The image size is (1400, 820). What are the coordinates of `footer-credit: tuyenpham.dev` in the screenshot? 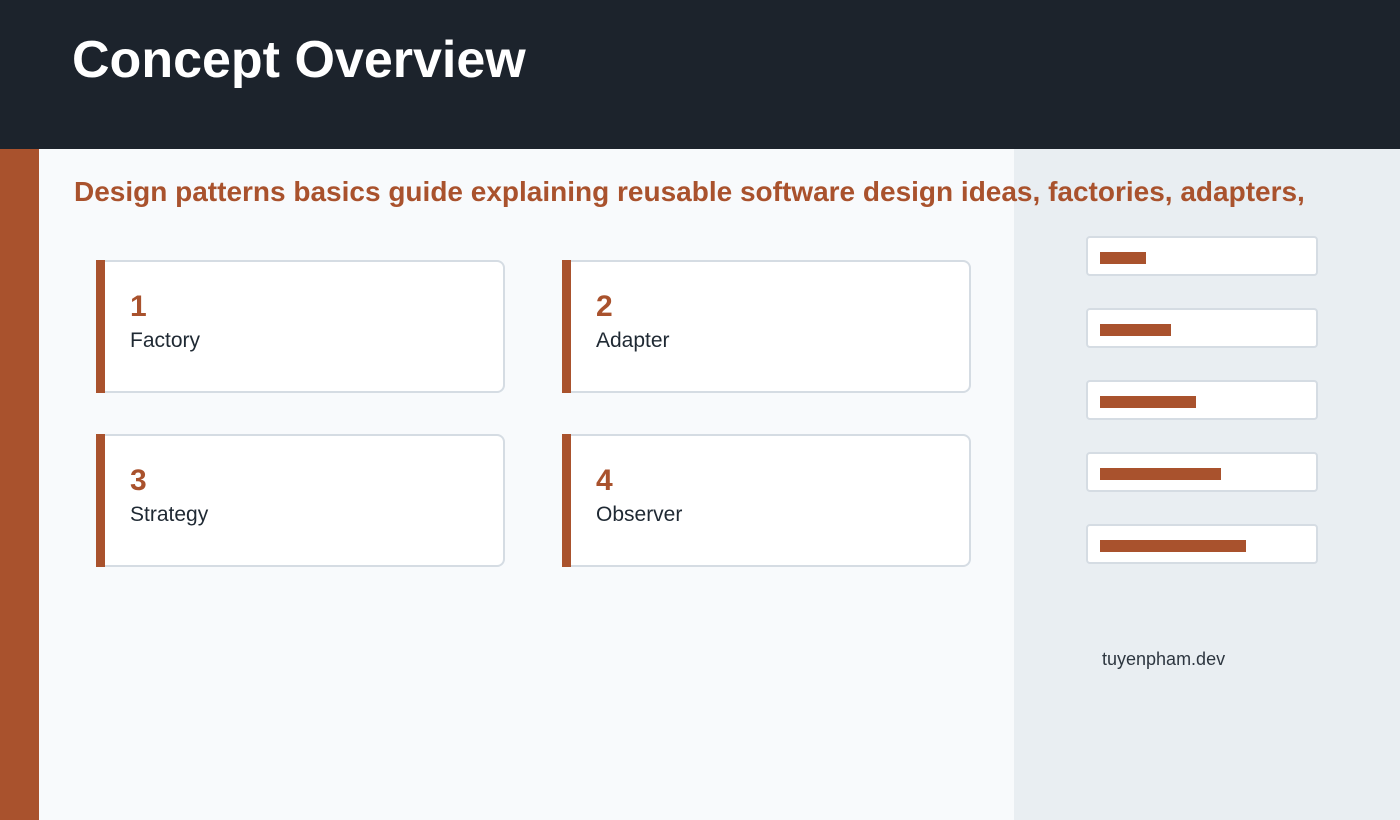 It's located at (1164, 659).